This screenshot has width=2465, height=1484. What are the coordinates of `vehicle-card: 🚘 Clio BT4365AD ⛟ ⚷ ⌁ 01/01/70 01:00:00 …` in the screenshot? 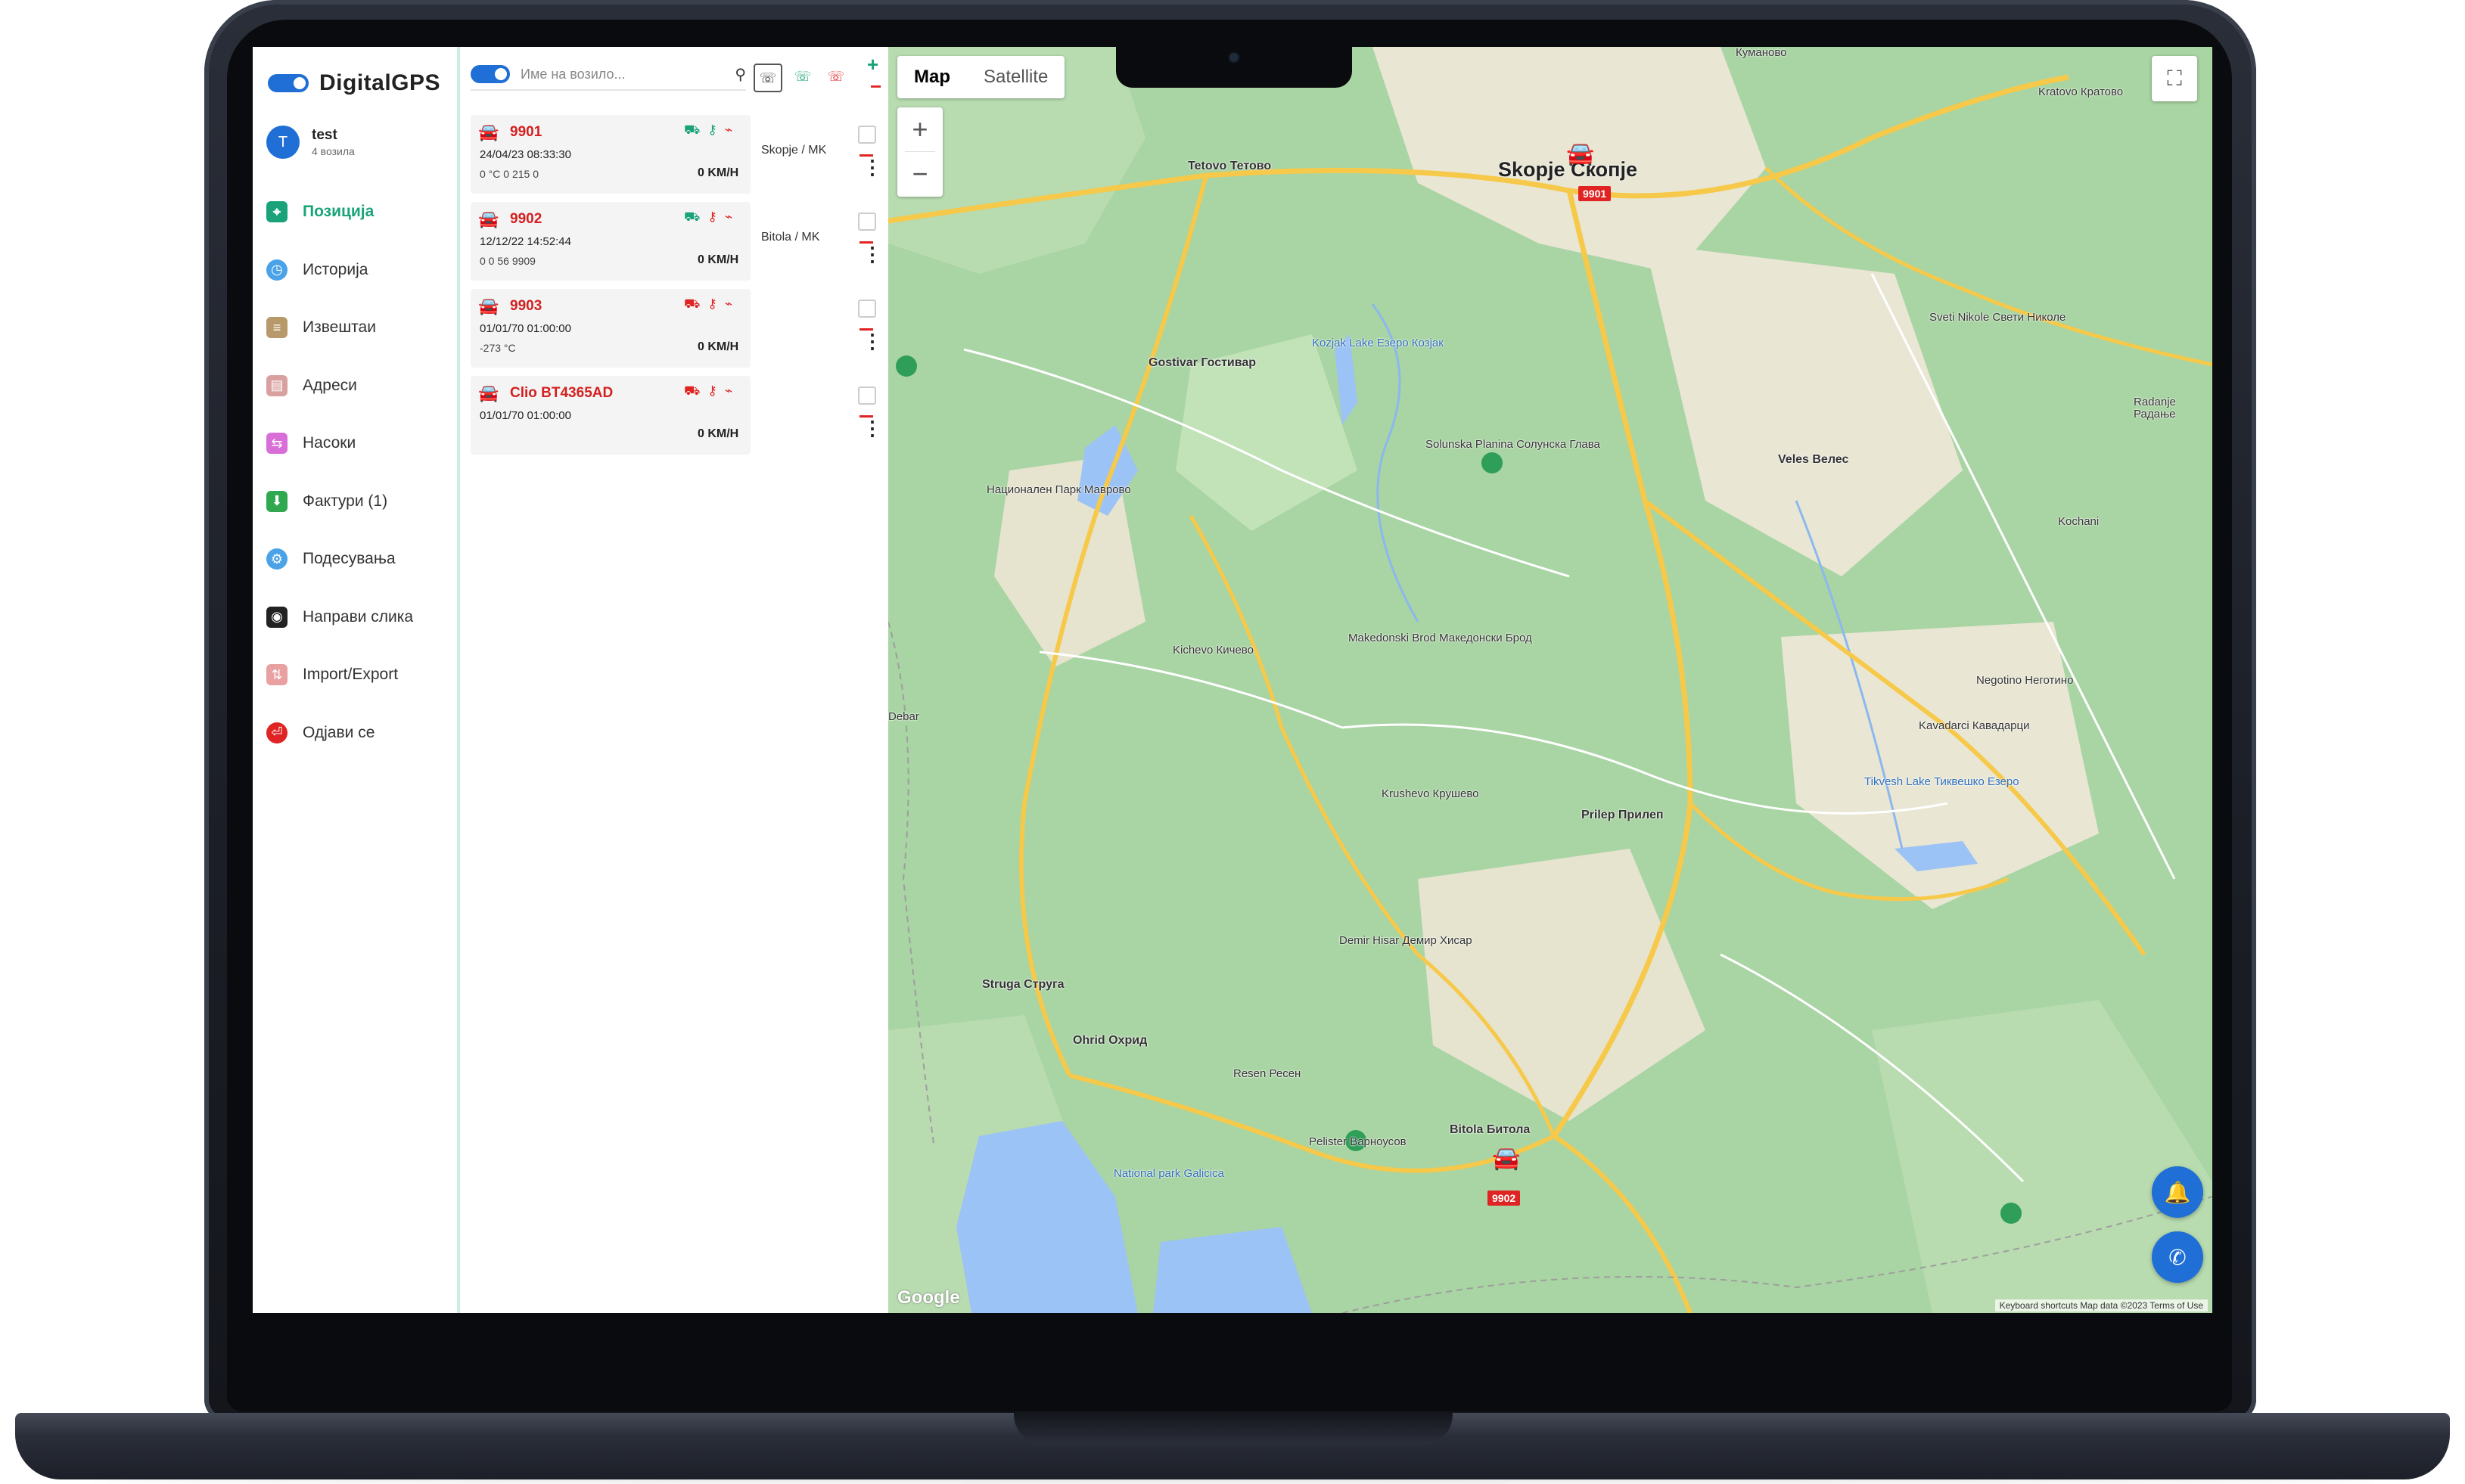 It's located at (676, 418).